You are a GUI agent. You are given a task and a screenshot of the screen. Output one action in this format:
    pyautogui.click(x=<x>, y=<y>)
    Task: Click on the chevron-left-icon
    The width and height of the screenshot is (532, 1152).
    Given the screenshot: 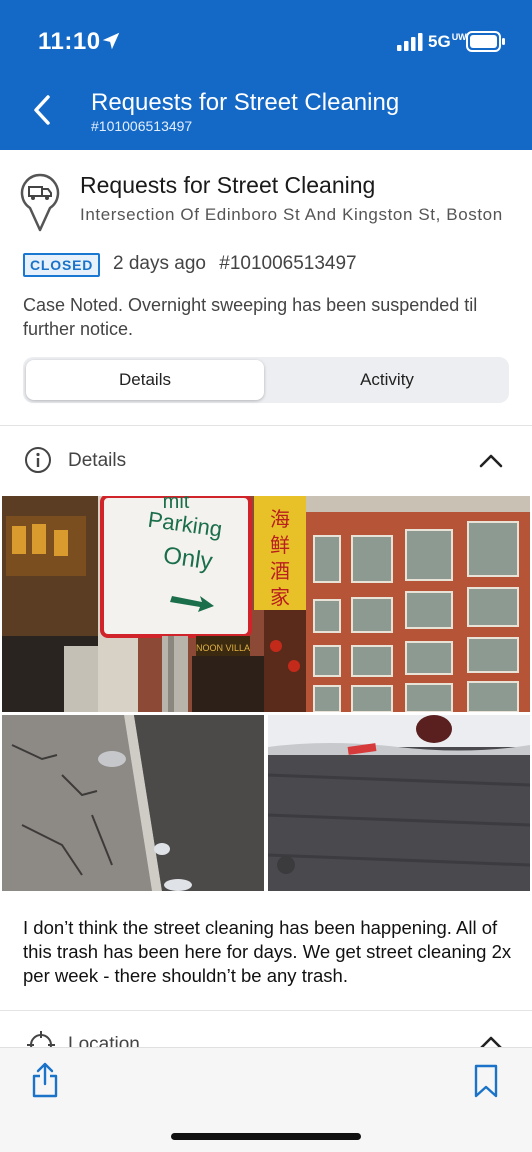 What is the action you would take?
    pyautogui.click(x=42, y=110)
    